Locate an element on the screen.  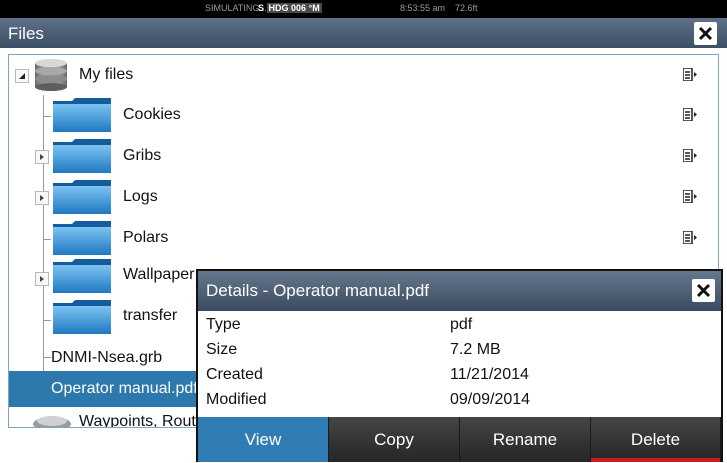
detail-key: Size is located at coordinates (222, 349).